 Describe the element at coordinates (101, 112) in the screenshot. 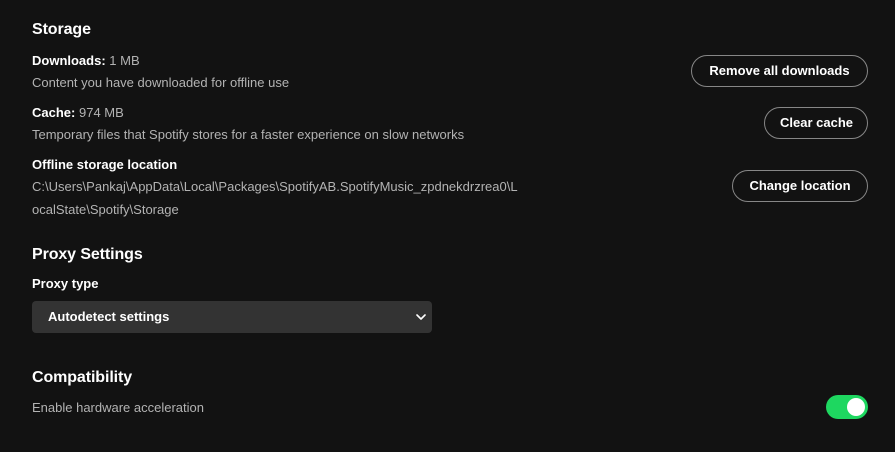

I see `cache-size: 974 MB` at that location.